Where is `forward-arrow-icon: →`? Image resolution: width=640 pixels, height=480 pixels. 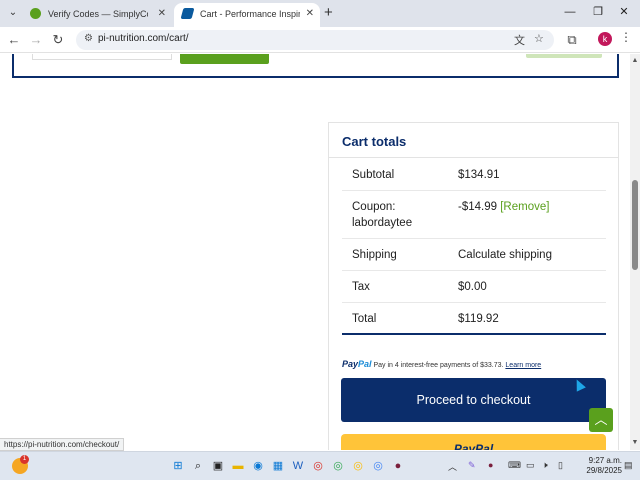 forward-arrow-icon: → is located at coordinates (36, 40).